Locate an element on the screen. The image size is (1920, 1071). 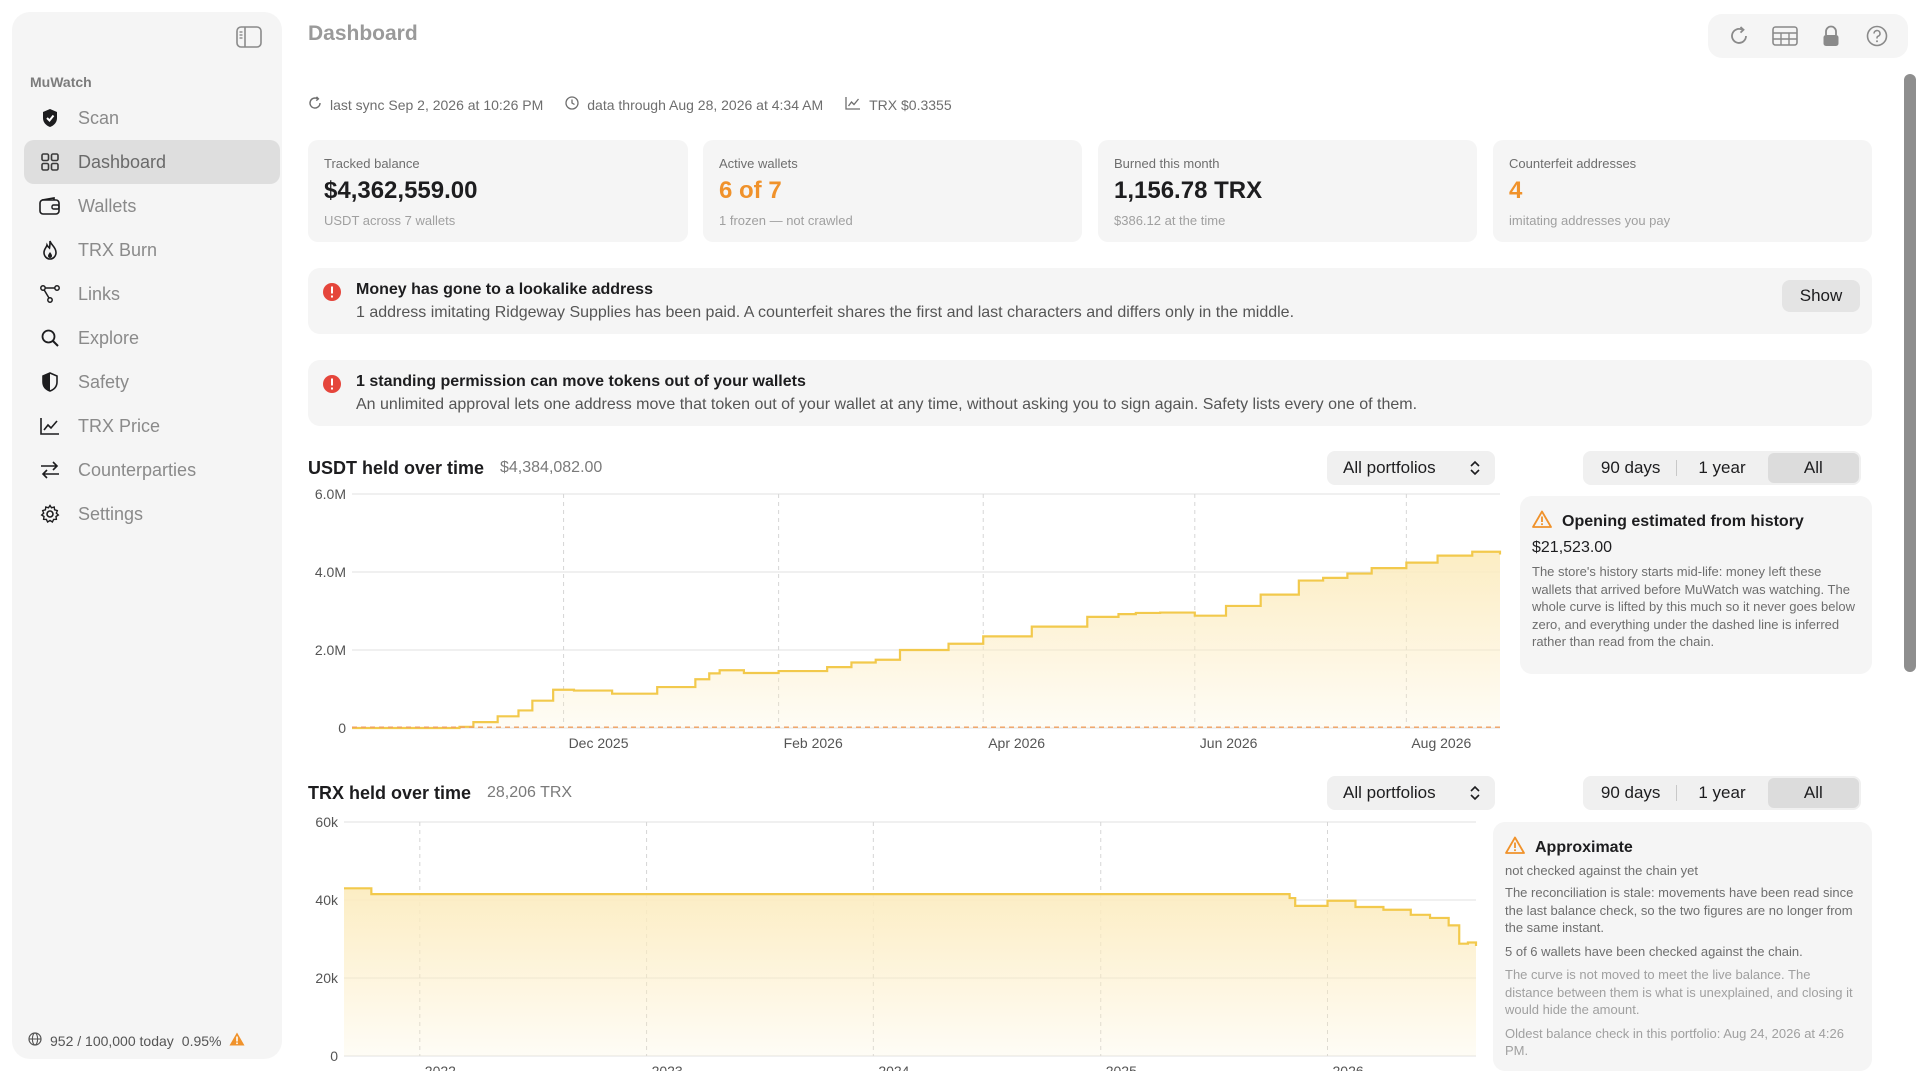
last-sync-text: last sync Sep 2, 2026 at 10:26 PM is located at coordinates (437, 104).